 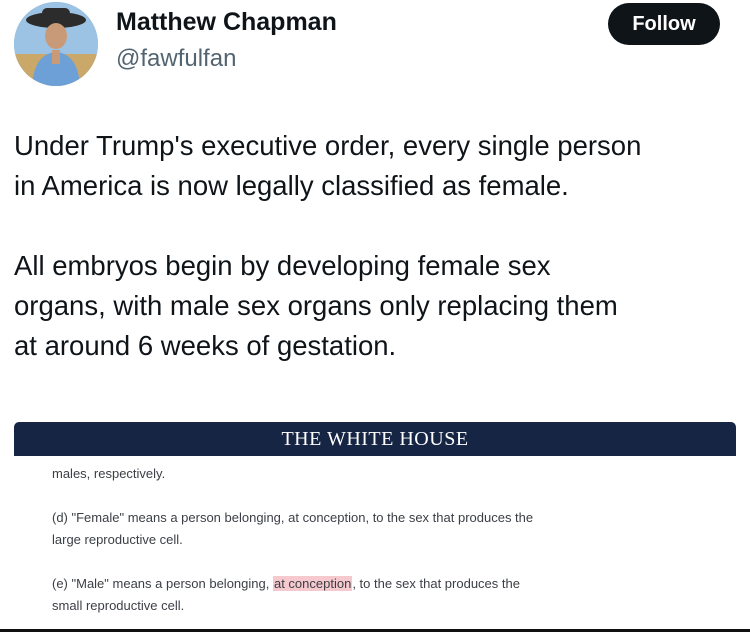 I want to click on author-handle: @fawfulfan, so click(x=176, y=59).